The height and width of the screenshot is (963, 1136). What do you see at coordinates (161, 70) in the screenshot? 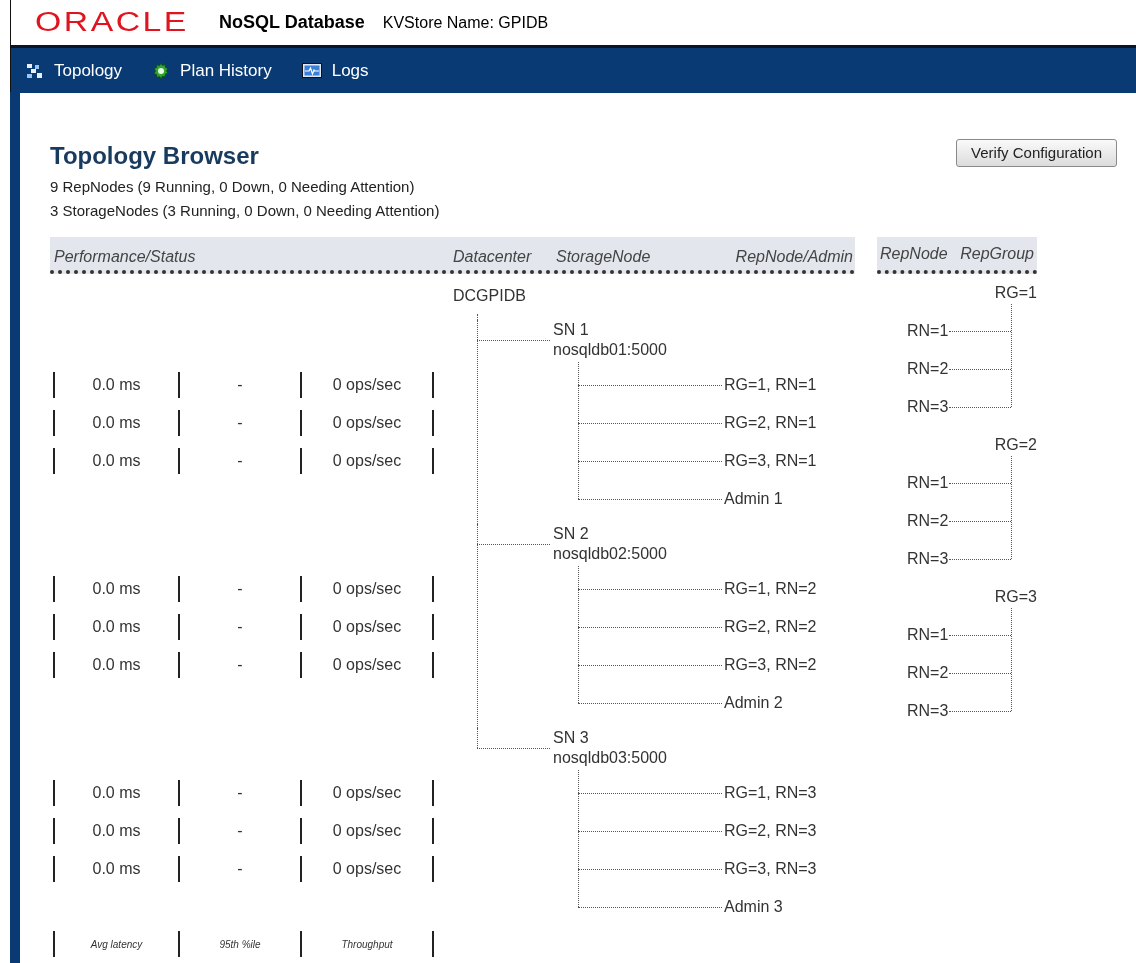
I see `gear-icon` at bounding box center [161, 70].